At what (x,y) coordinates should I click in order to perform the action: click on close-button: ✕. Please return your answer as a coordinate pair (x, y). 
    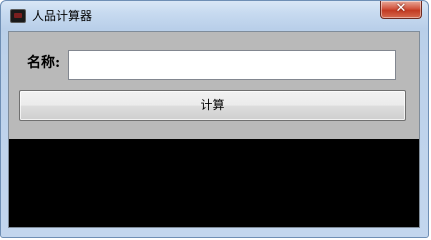
    Looking at the image, I should click on (401, 10).